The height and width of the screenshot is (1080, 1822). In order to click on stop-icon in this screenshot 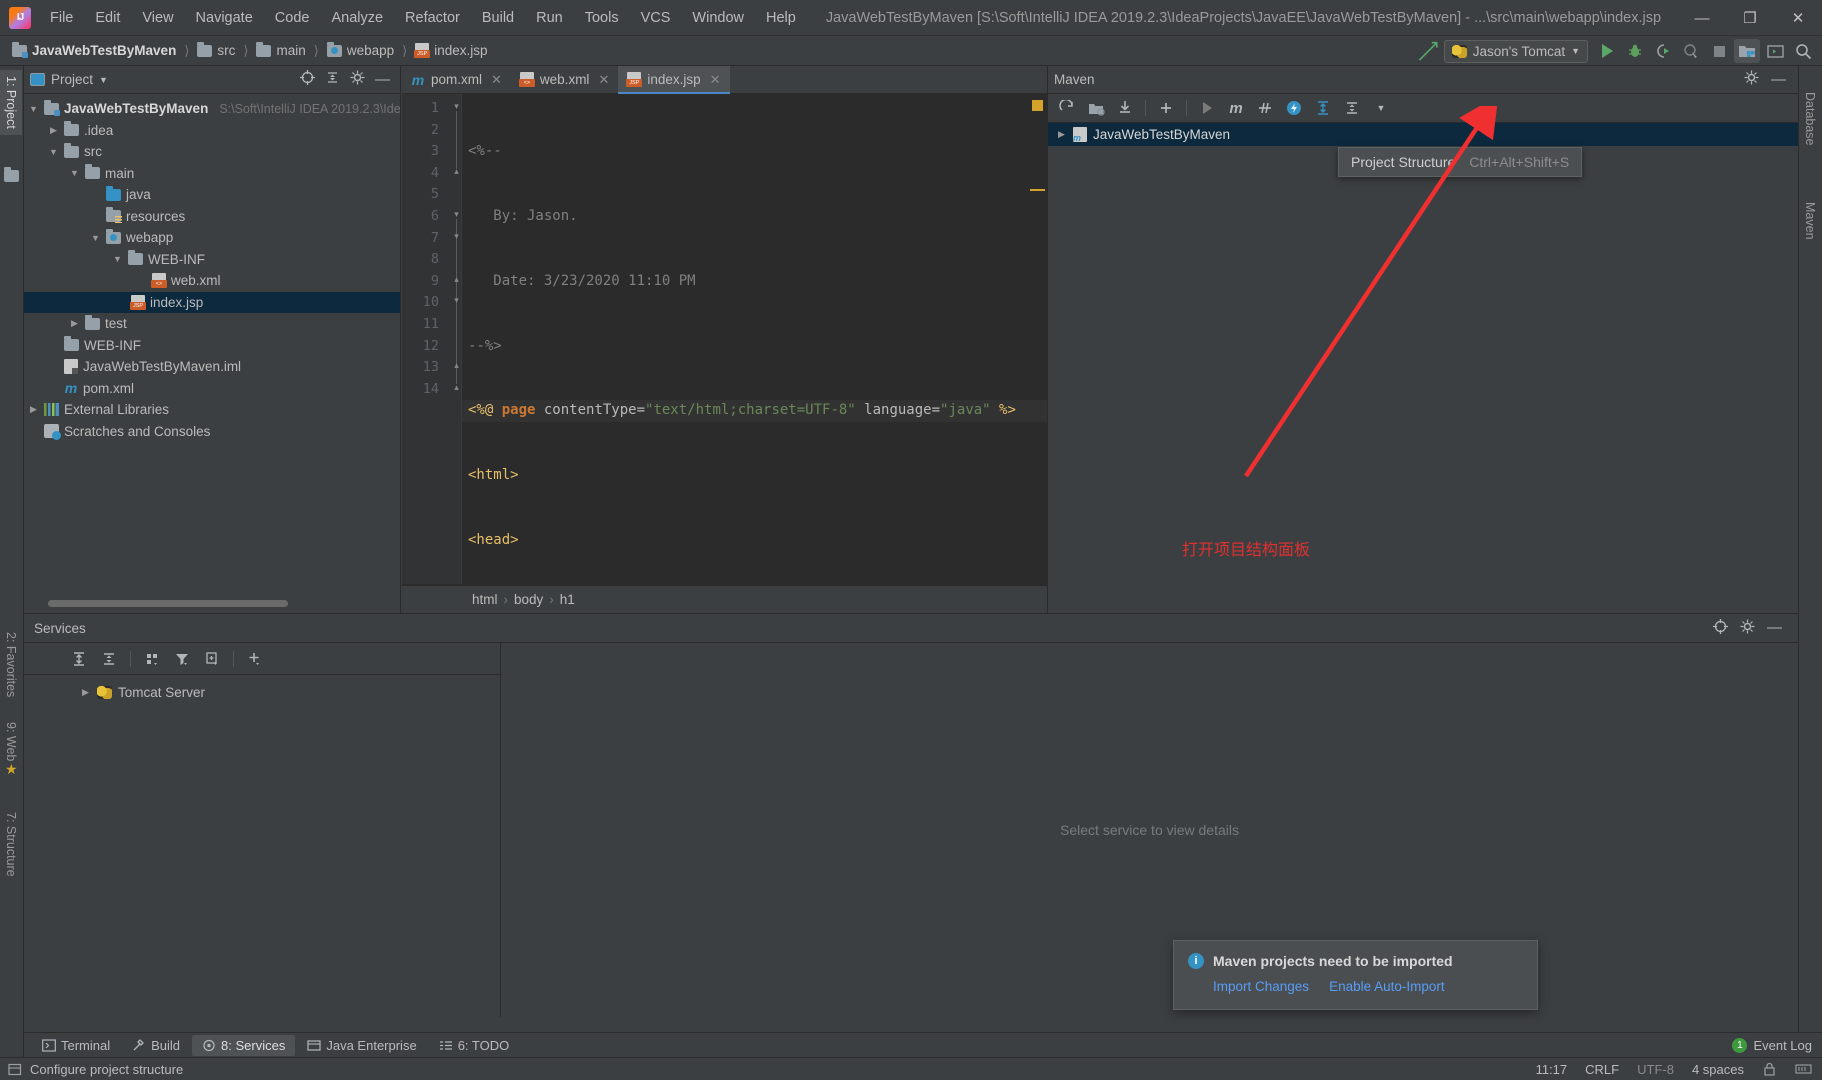, I will do `click(1719, 51)`.